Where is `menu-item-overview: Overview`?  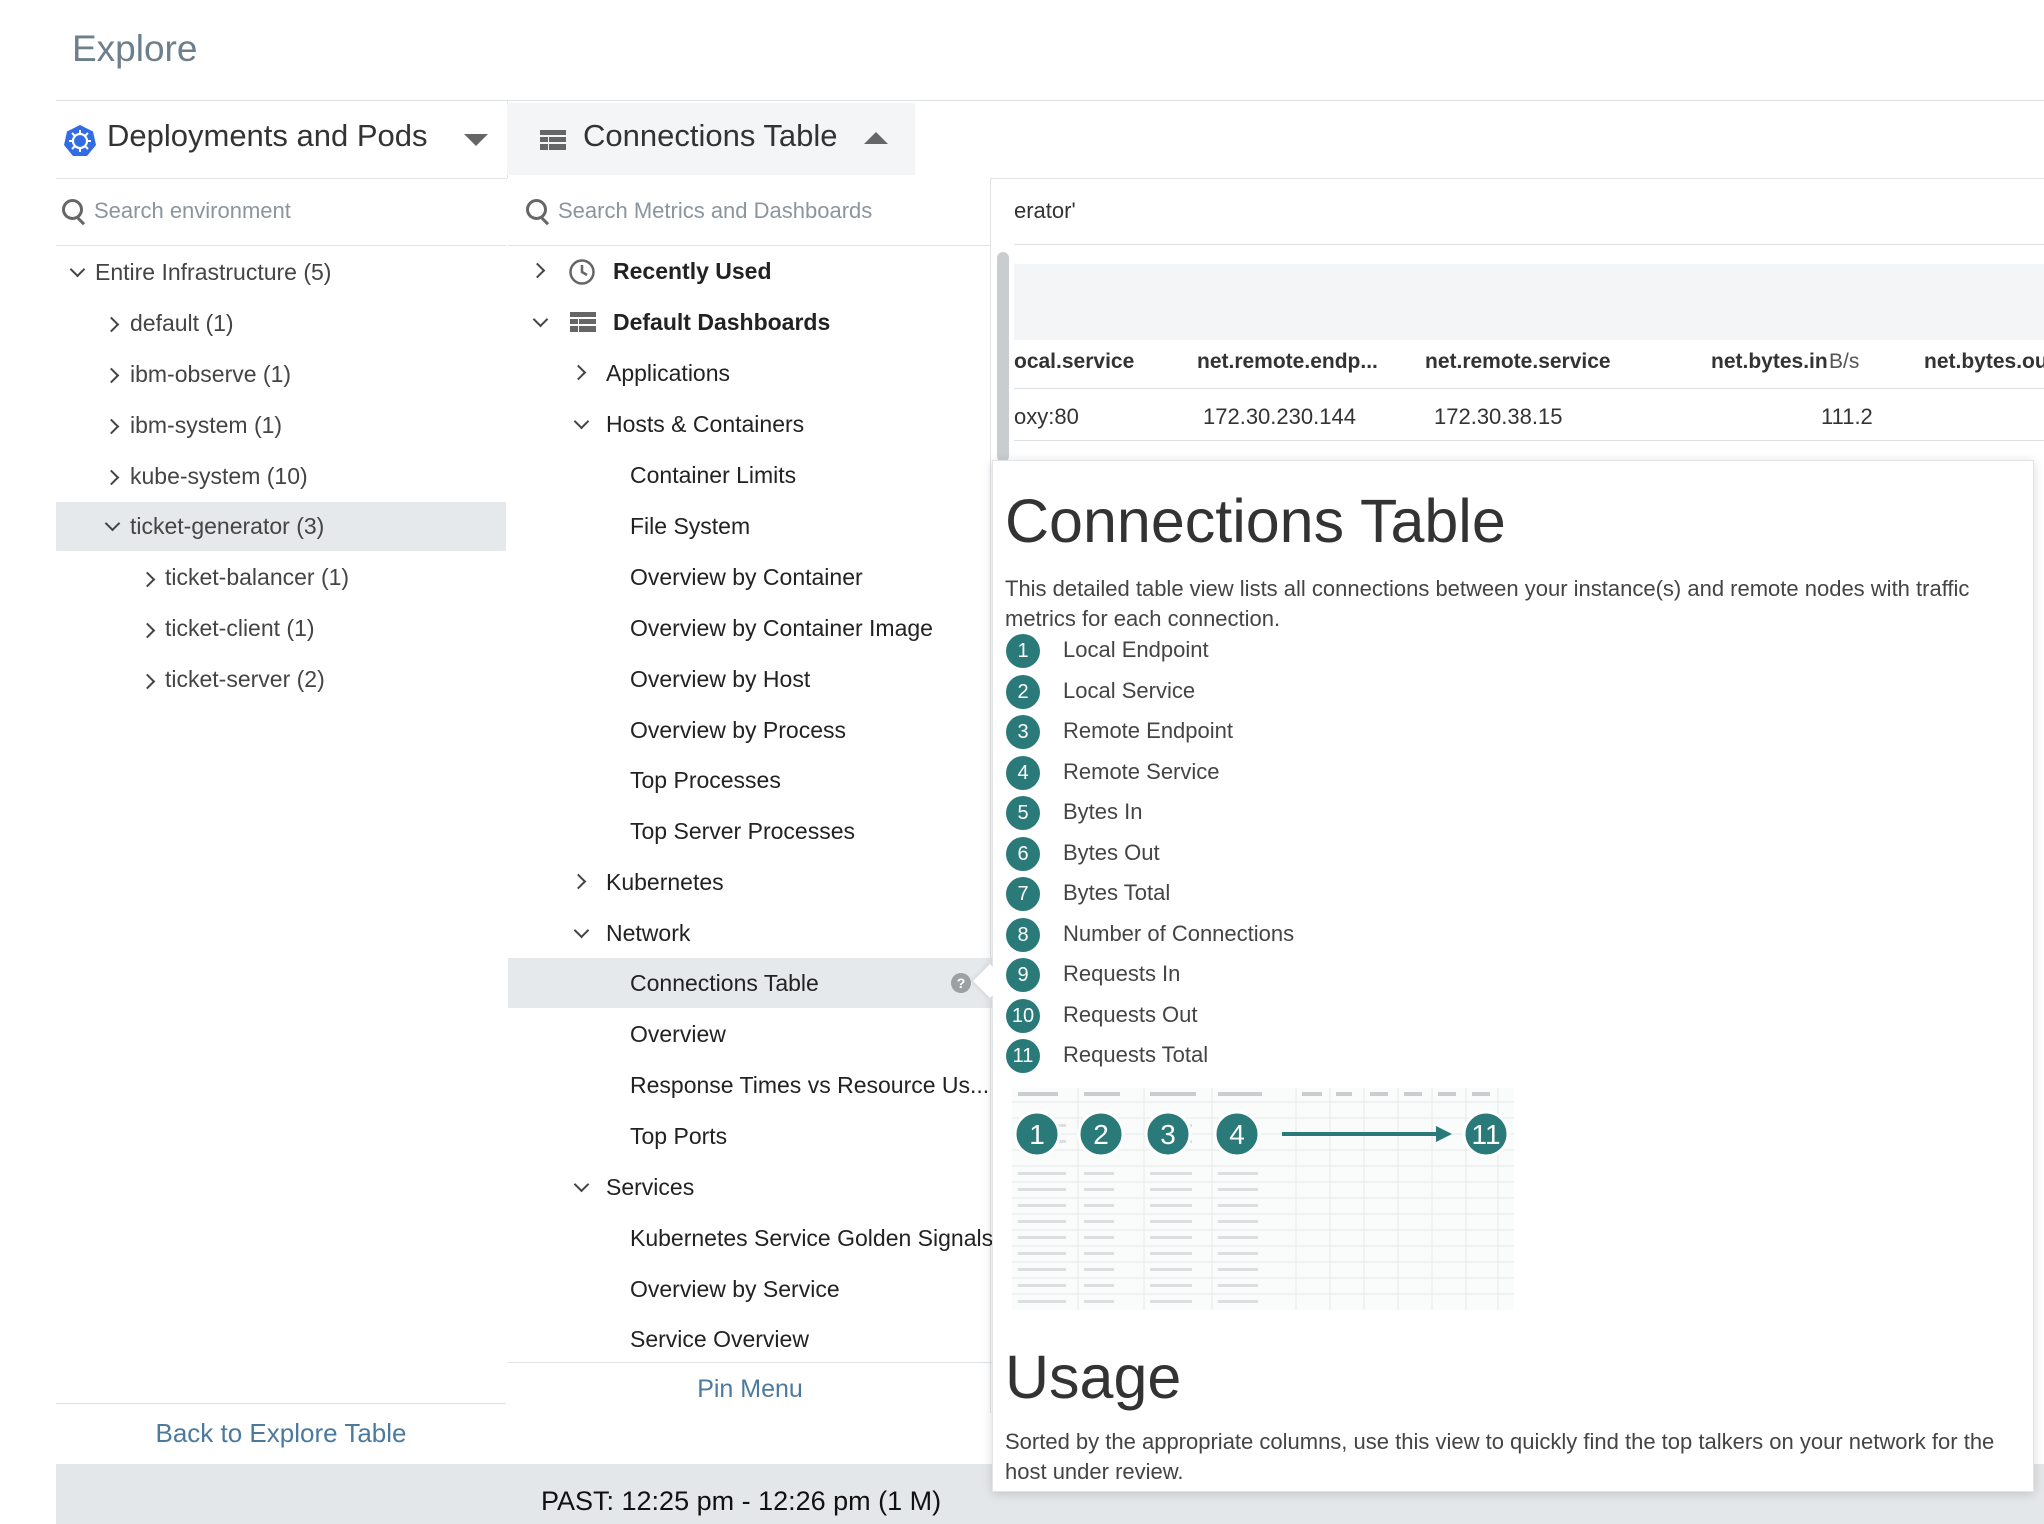
menu-item-overview: Overview is located at coordinates (678, 1034).